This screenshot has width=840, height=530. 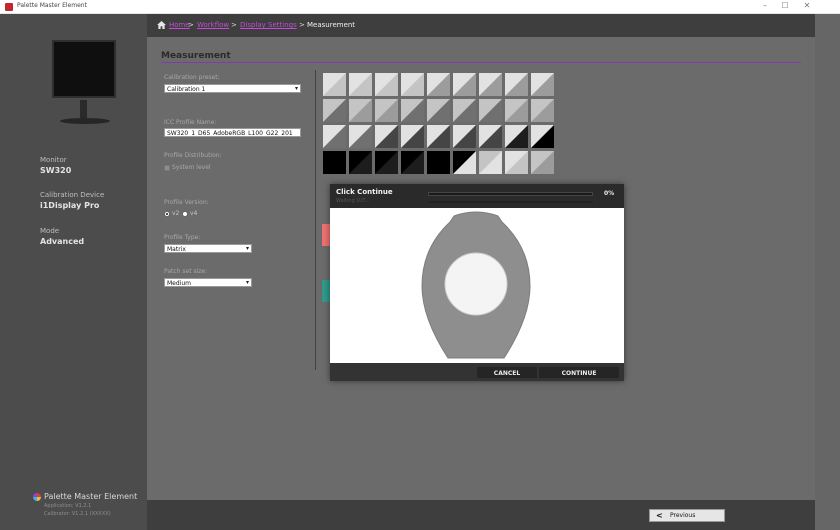 What do you see at coordinates (213, 25) in the screenshot?
I see `breadcrumb-workflow: Workflow` at bounding box center [213, 25].